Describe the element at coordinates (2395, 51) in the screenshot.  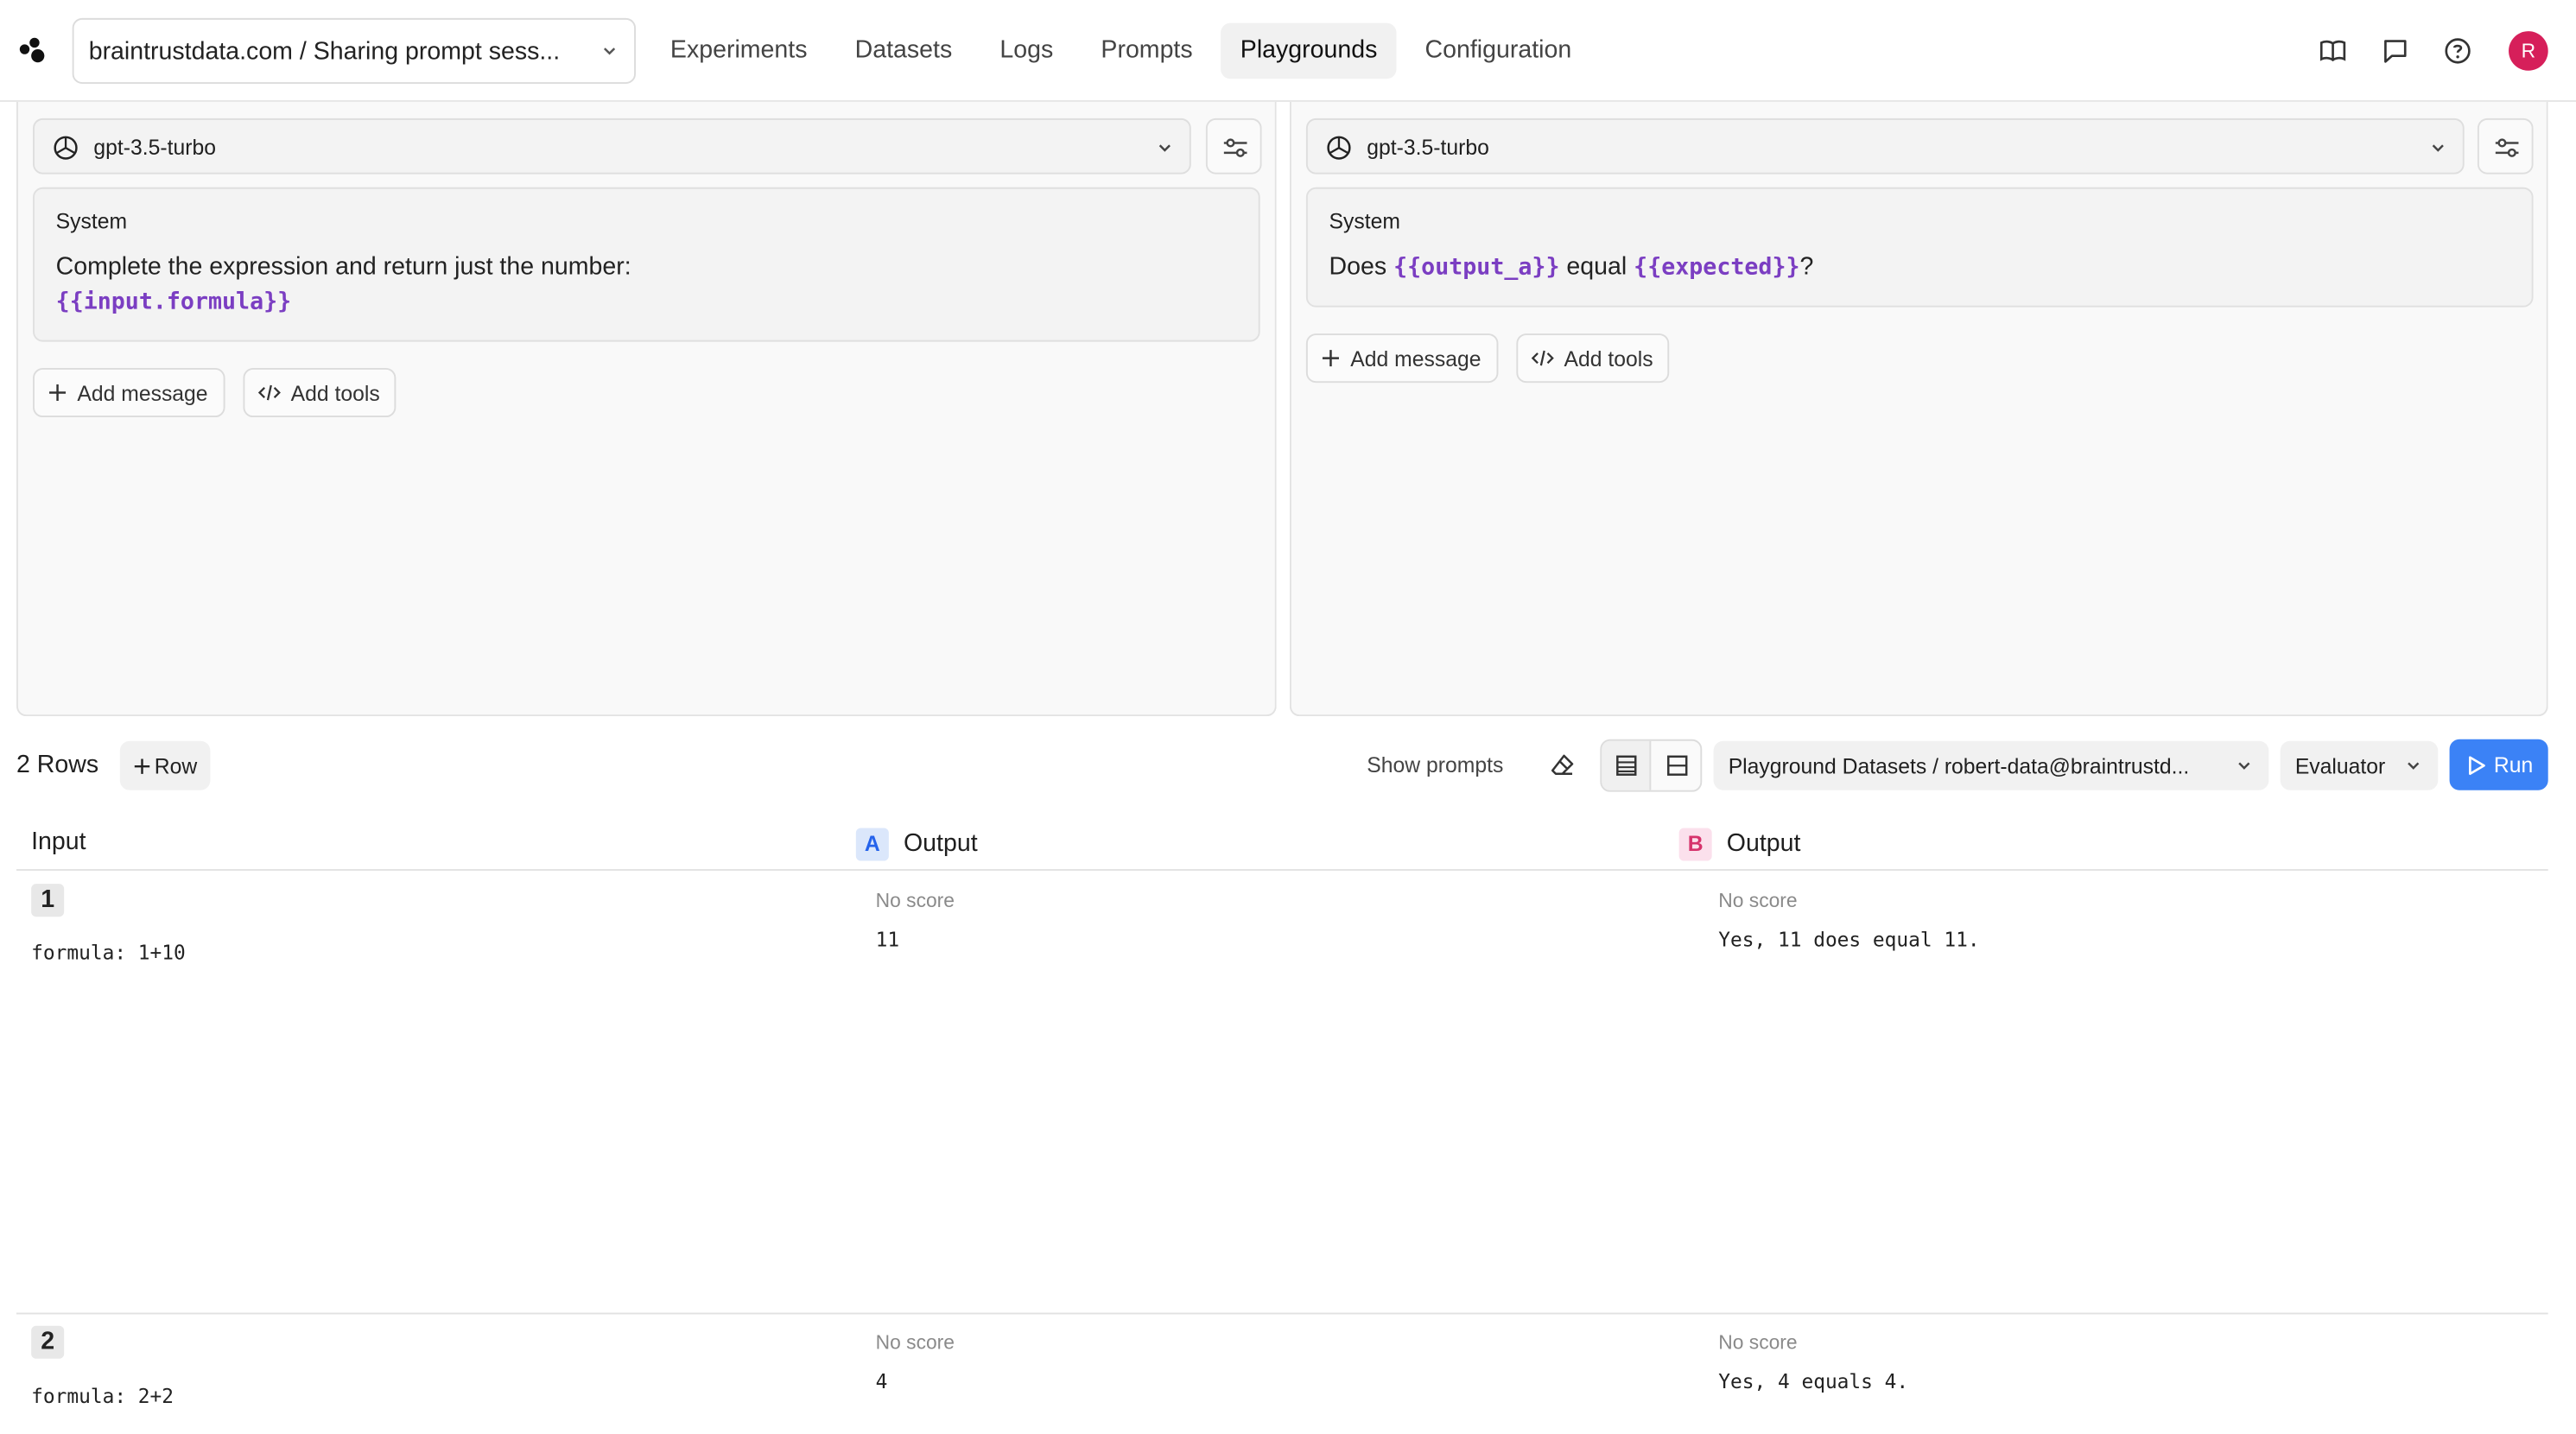
I see `chat-icon` at that location.